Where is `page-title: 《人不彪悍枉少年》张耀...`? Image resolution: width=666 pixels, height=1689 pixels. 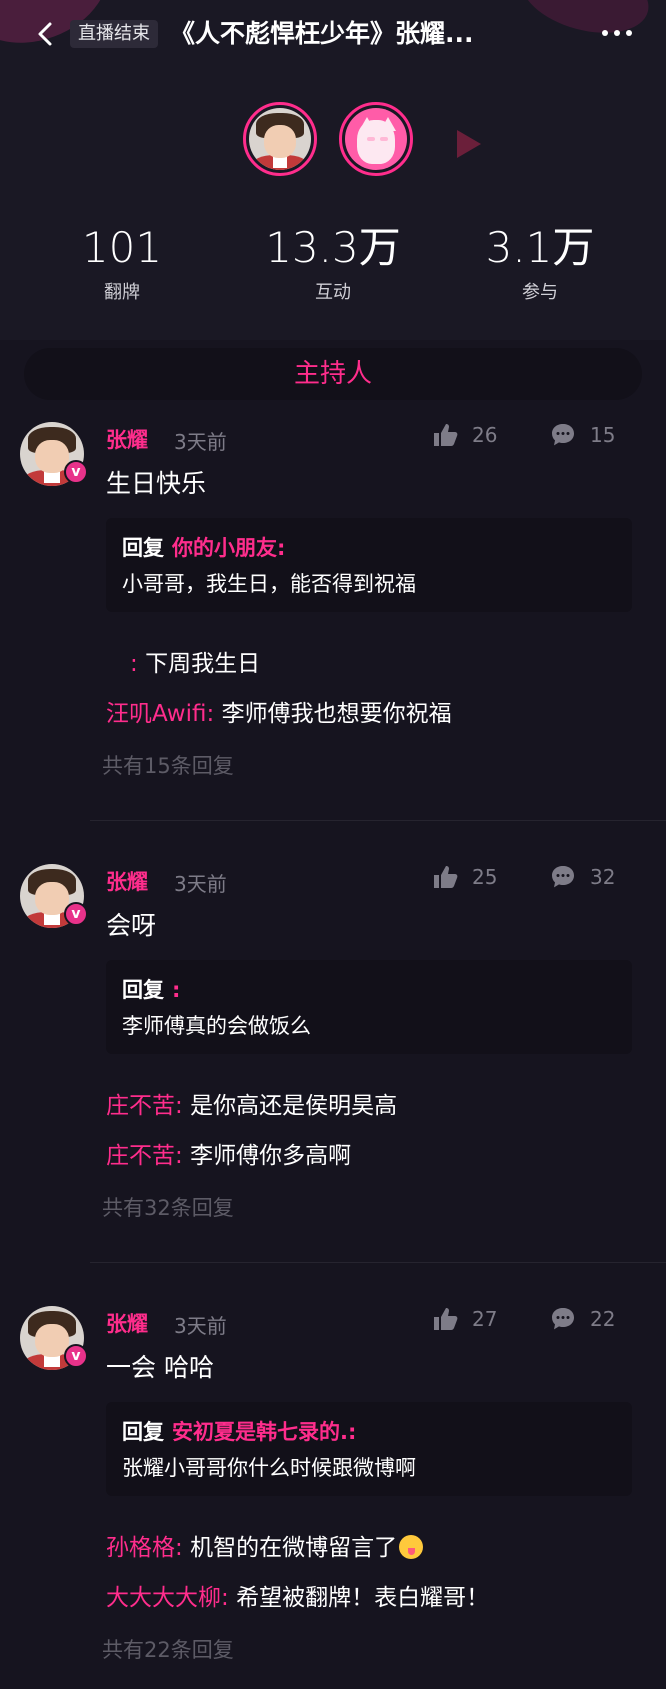
page-title: 《人不彪悍枉少年》张耀... is located at coordinates (322, 33).